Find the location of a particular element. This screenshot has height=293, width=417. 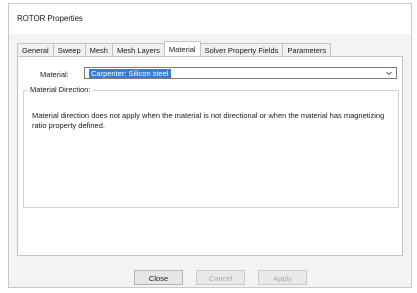

material-direction-title: Material Direction: is located at coordinates (60, 89).